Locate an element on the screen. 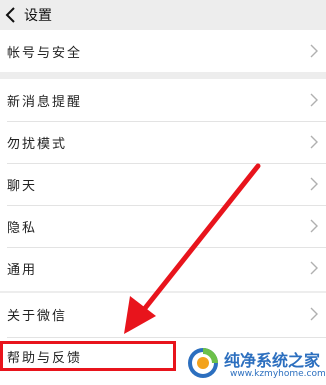 The width and height of the screenshot is (326, 385). settings-item-about-wechat: 关于微信 is located at coordinates (163, 314).